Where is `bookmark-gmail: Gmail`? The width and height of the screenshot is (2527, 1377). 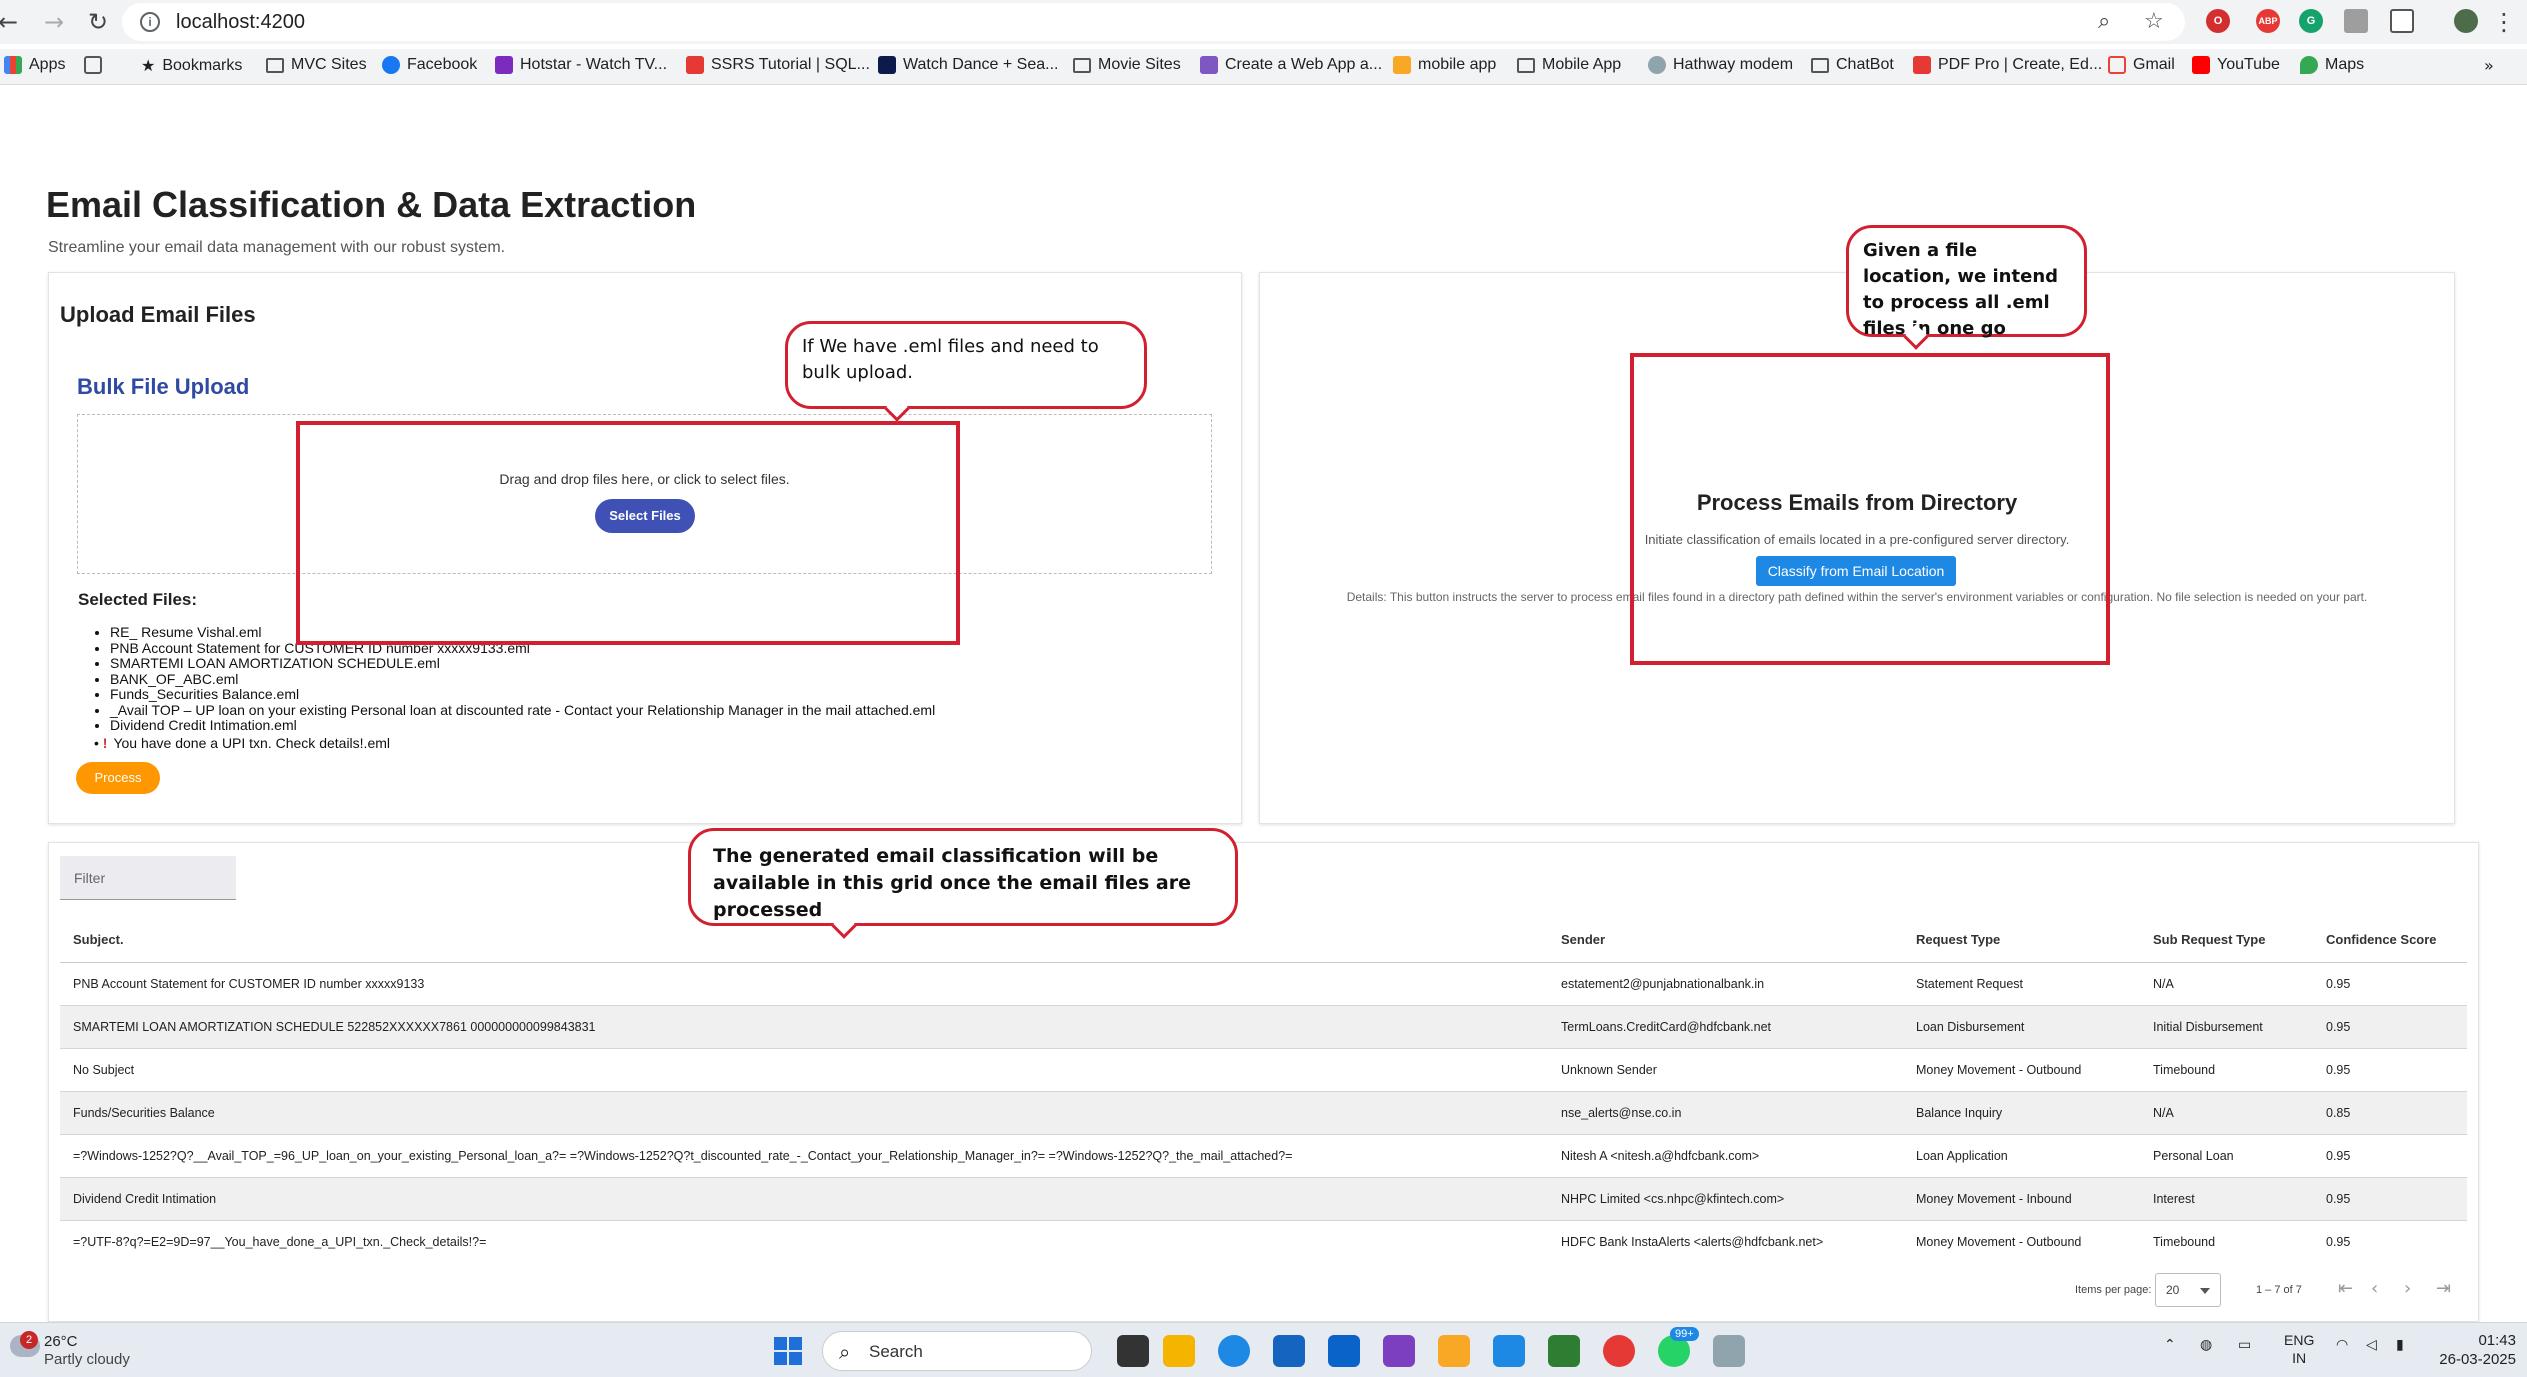
bookmark-gmail: Gmail is located at coordinates (2141, 65).